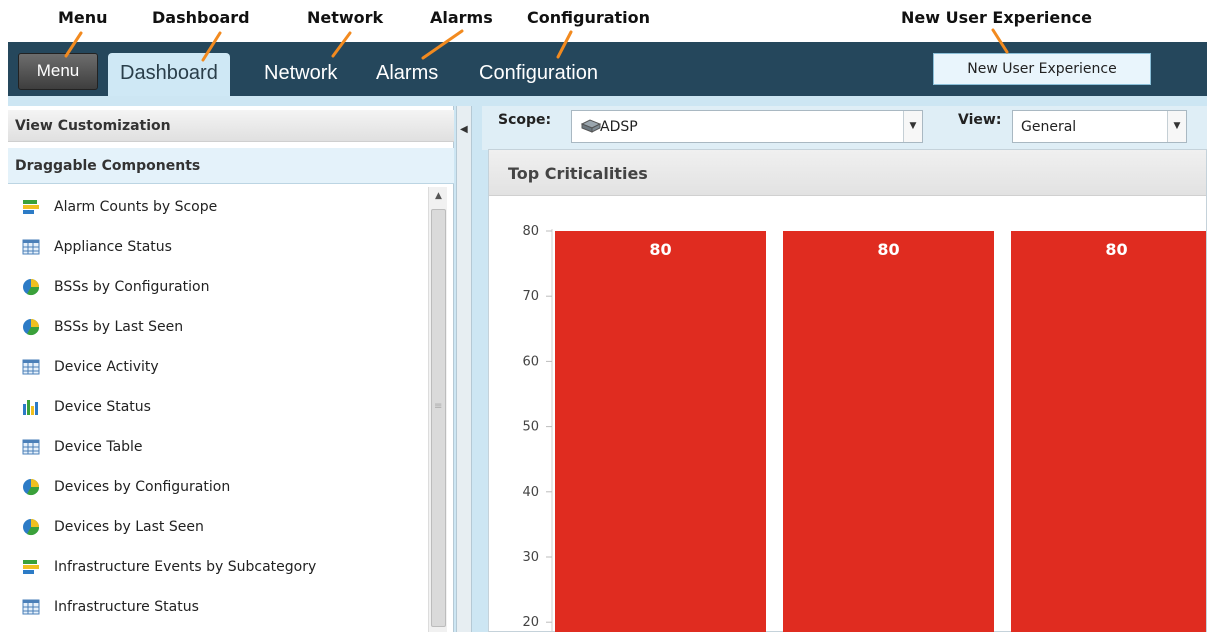 This screenshot has width=1207, height=632. Describe the element at coordinates (218, 287) in the screenshot. I see `list-item-bsss-by-configuration: BSSs by Configuration` at that location.